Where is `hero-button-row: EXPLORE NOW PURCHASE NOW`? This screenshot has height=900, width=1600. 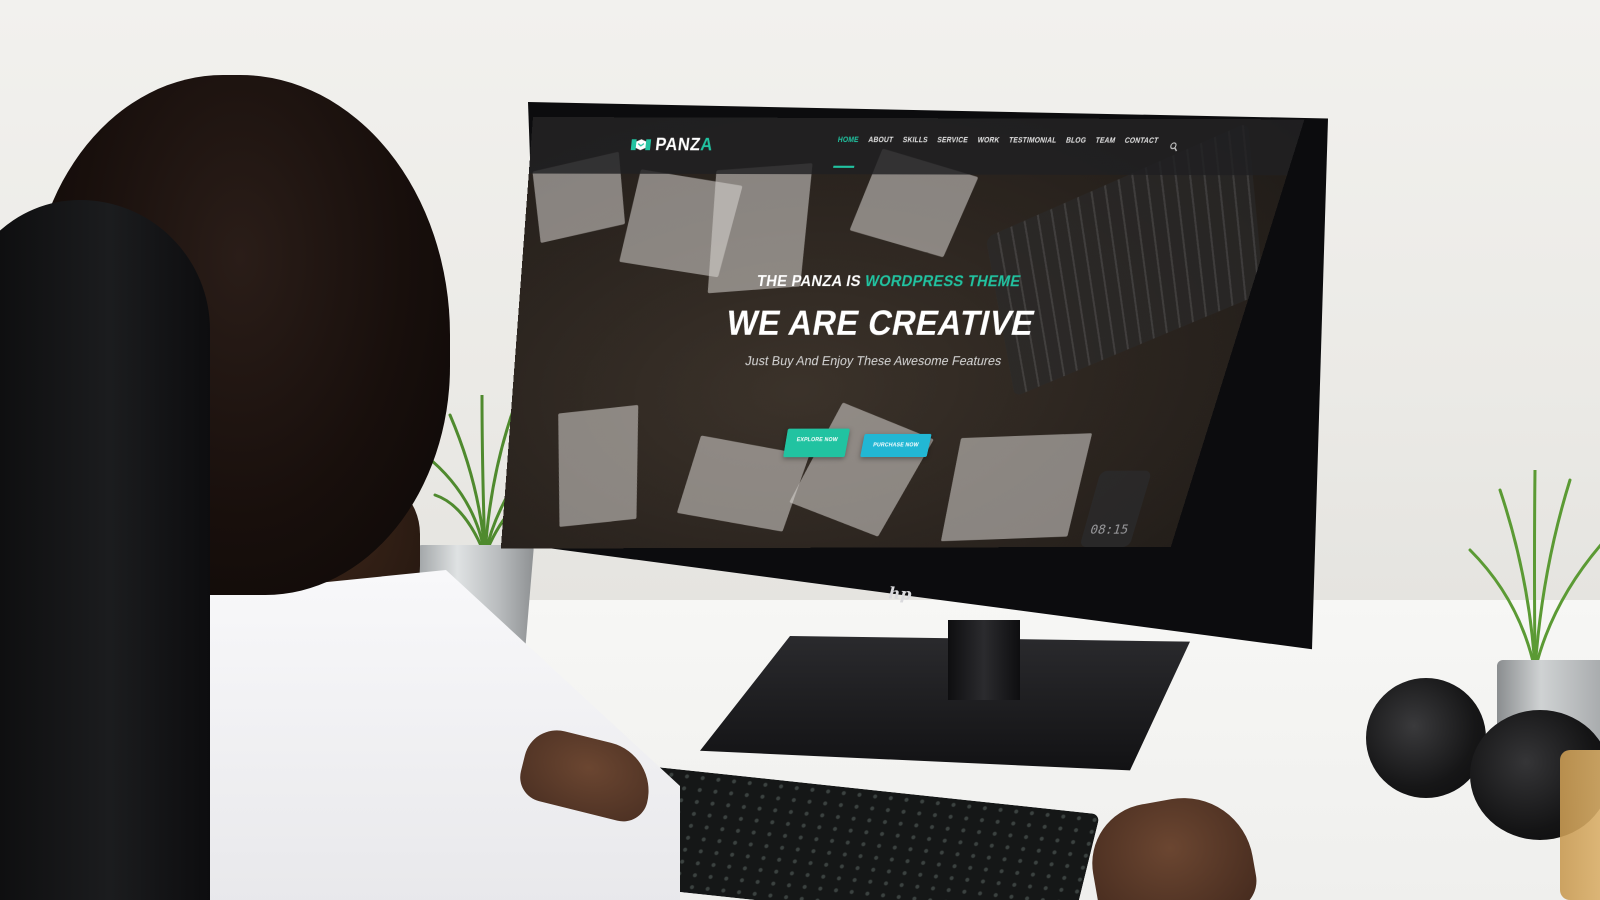
hero-button-row: EXPLORE NOW PURCHASE NOW is located at coordinates (858, 443).